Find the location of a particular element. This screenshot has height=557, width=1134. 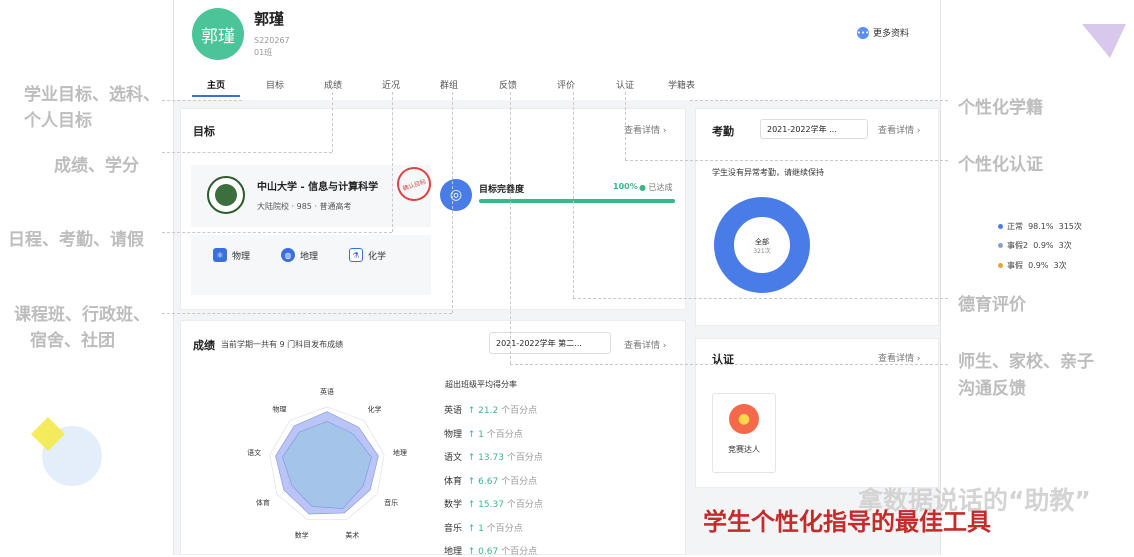

legend-leave: 事假 0.9% 3次 is located at coordinates (1032, 265).